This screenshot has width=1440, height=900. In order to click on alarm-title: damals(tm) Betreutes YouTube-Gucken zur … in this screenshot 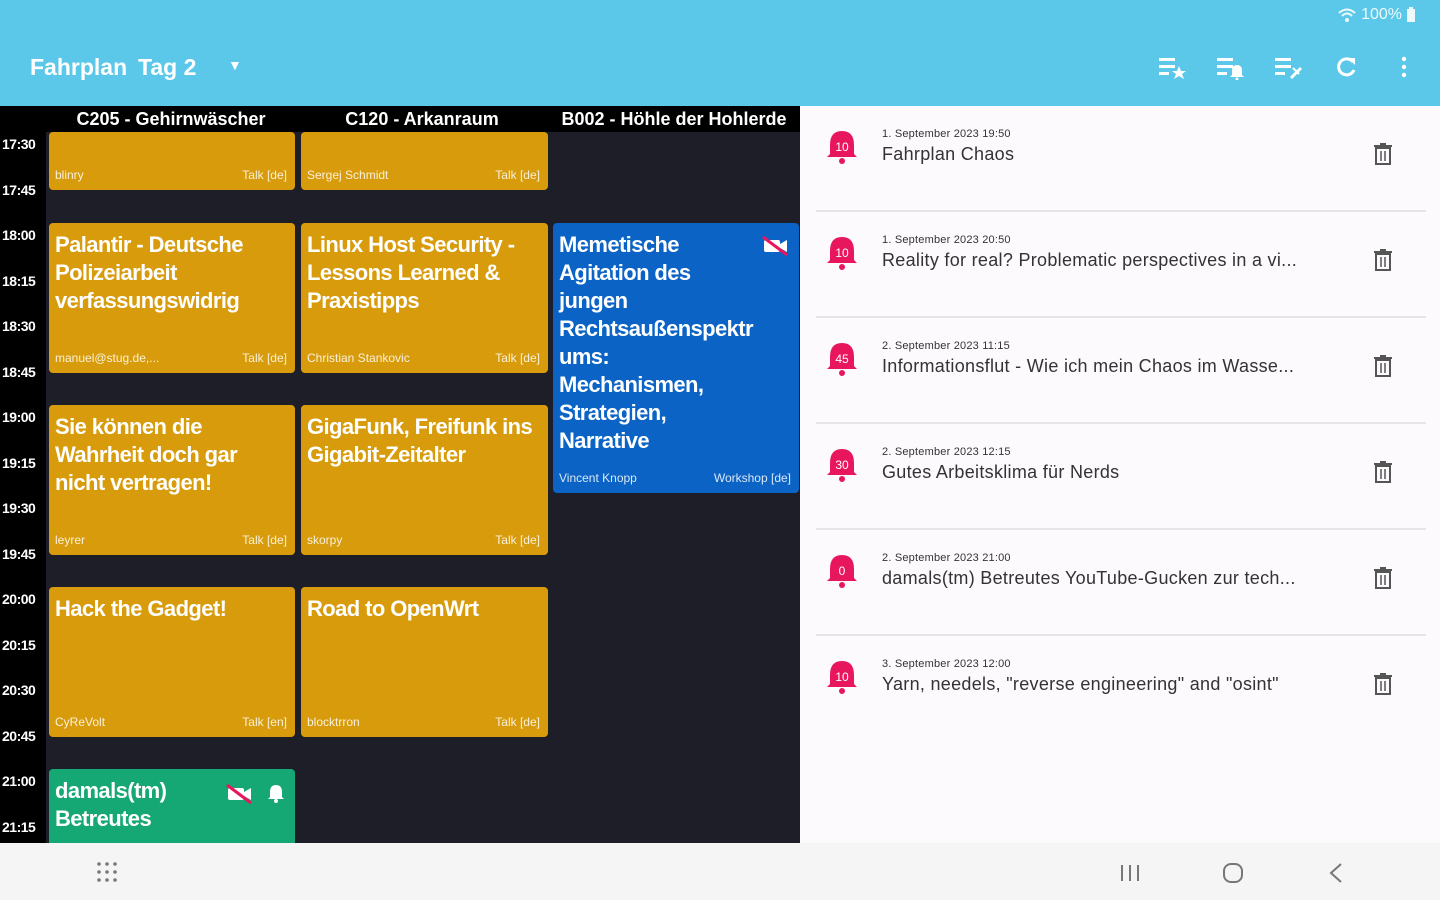, I will do `click(1089, 578)`.